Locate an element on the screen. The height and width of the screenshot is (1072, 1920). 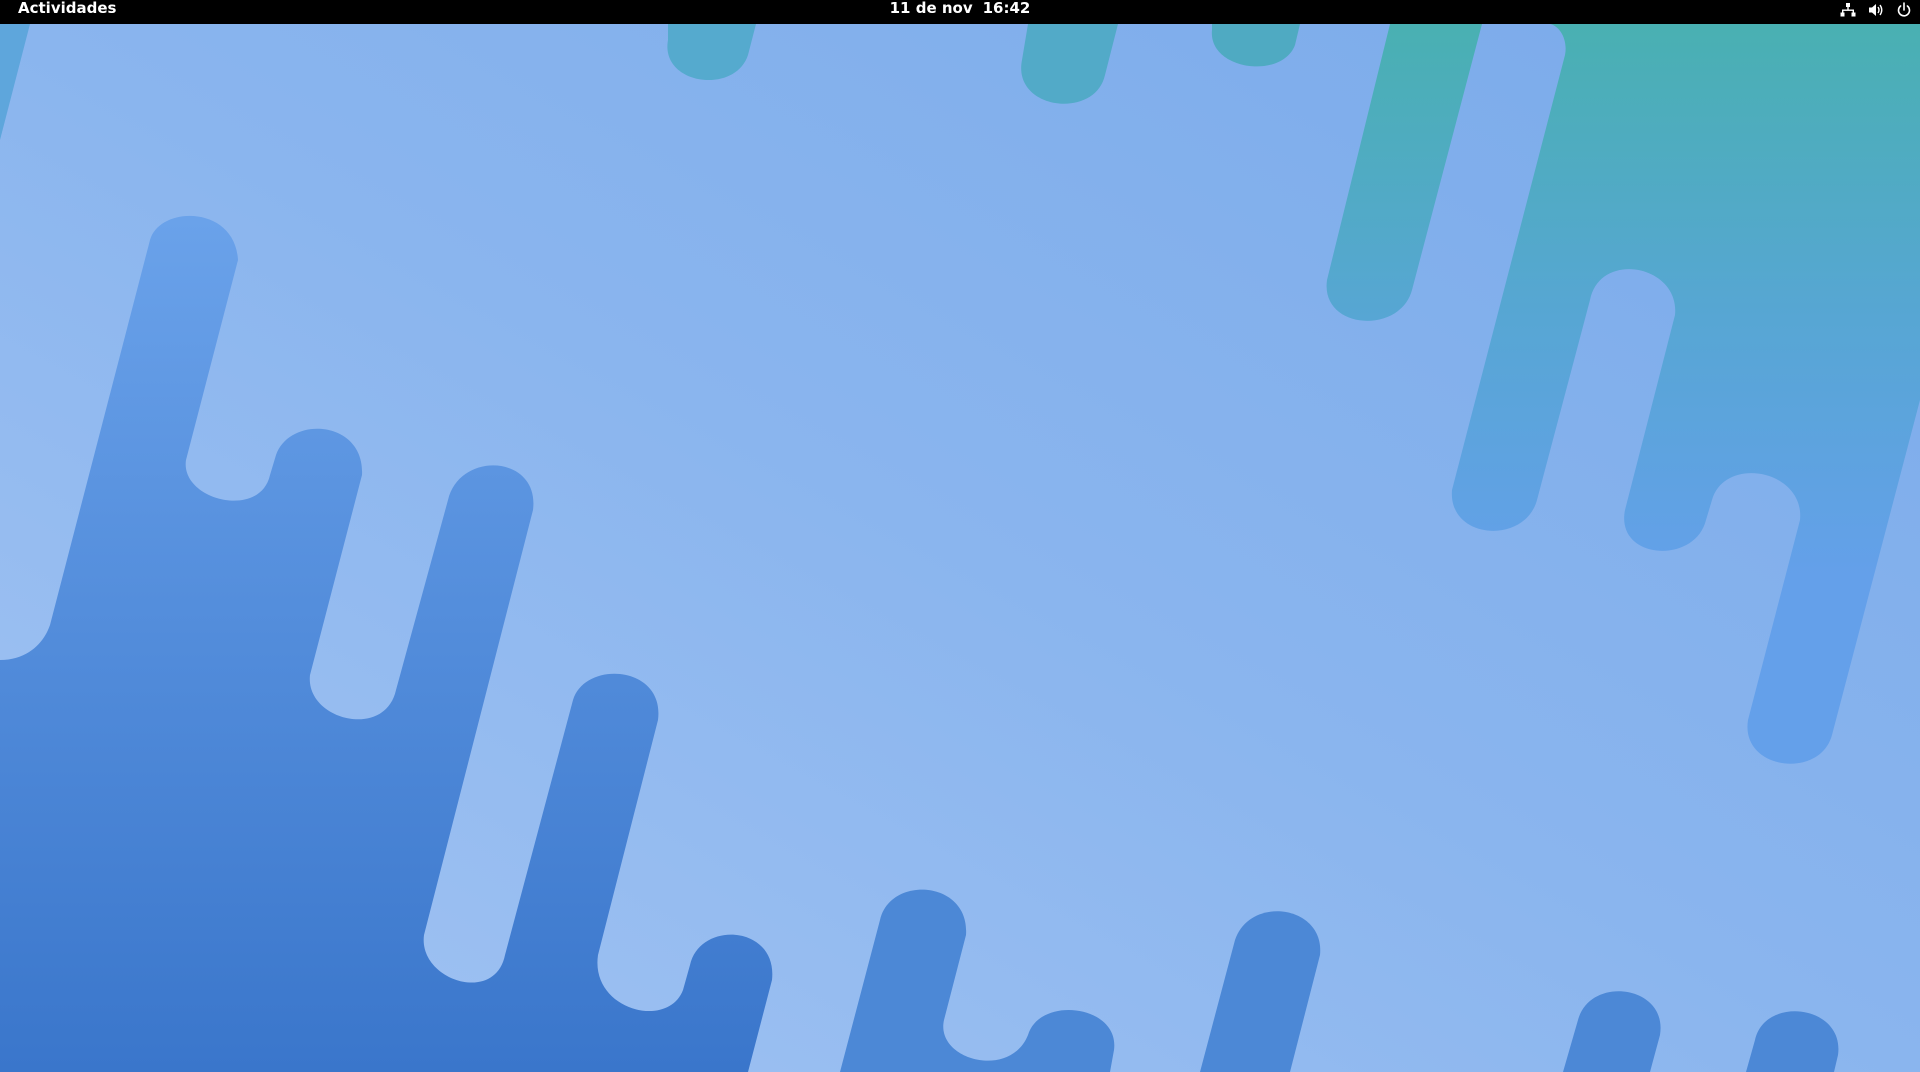
top-bar: Actividades 11 de nov 16:42 is located at coordinates (960, 12).